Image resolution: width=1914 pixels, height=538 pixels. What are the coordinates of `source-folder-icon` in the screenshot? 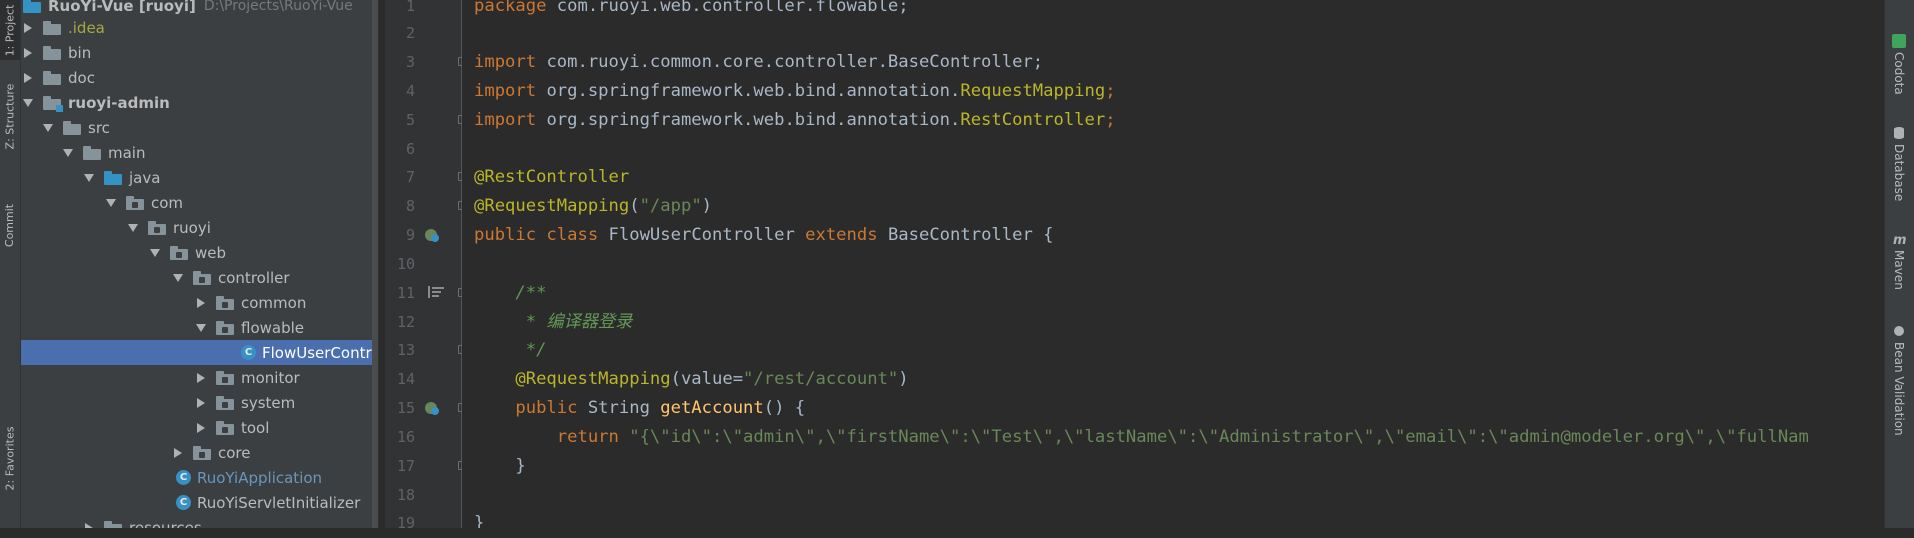 It's located at (113, 177).